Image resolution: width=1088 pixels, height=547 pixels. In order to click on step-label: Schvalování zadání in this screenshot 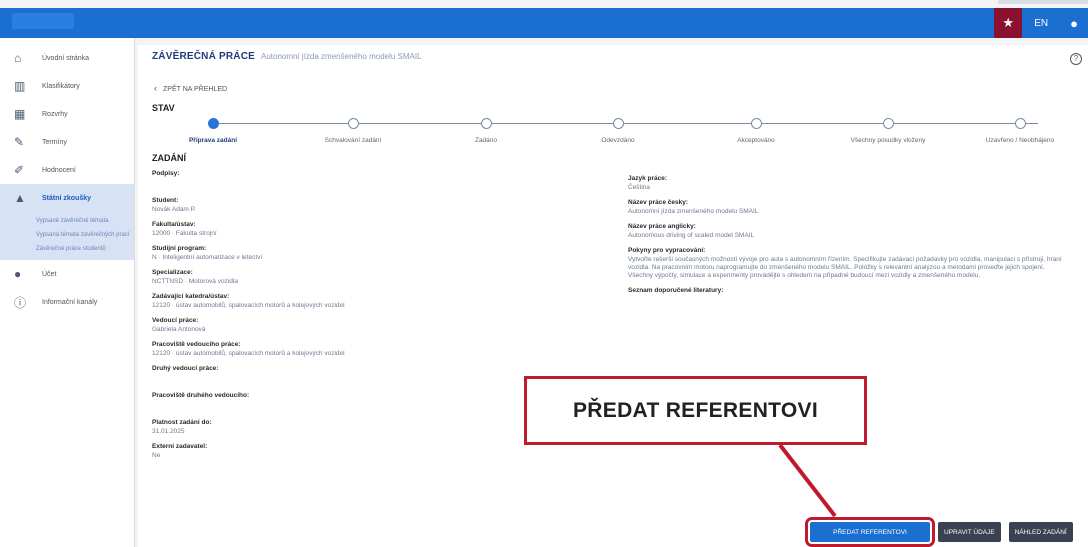, I will do `click(353, 140)`.